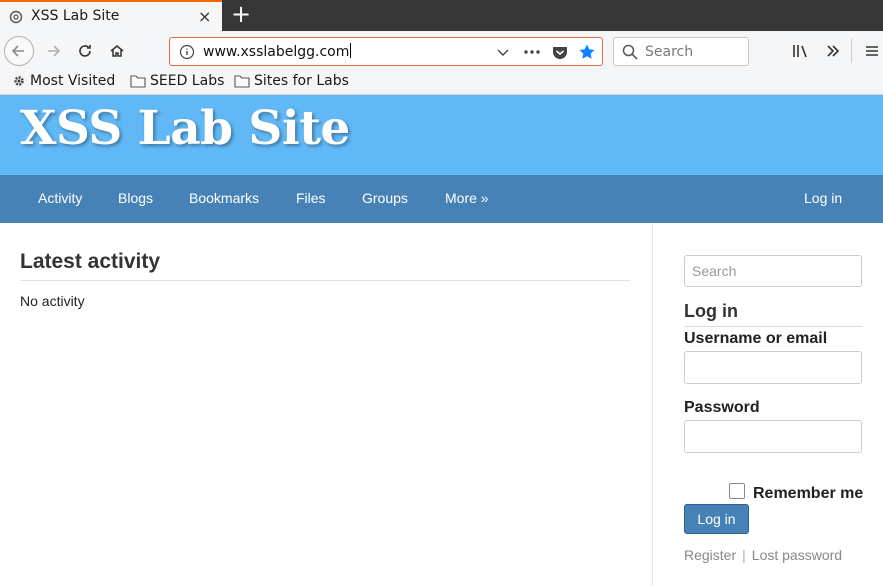  I want to click on register-link: Register, so click(710, 555).